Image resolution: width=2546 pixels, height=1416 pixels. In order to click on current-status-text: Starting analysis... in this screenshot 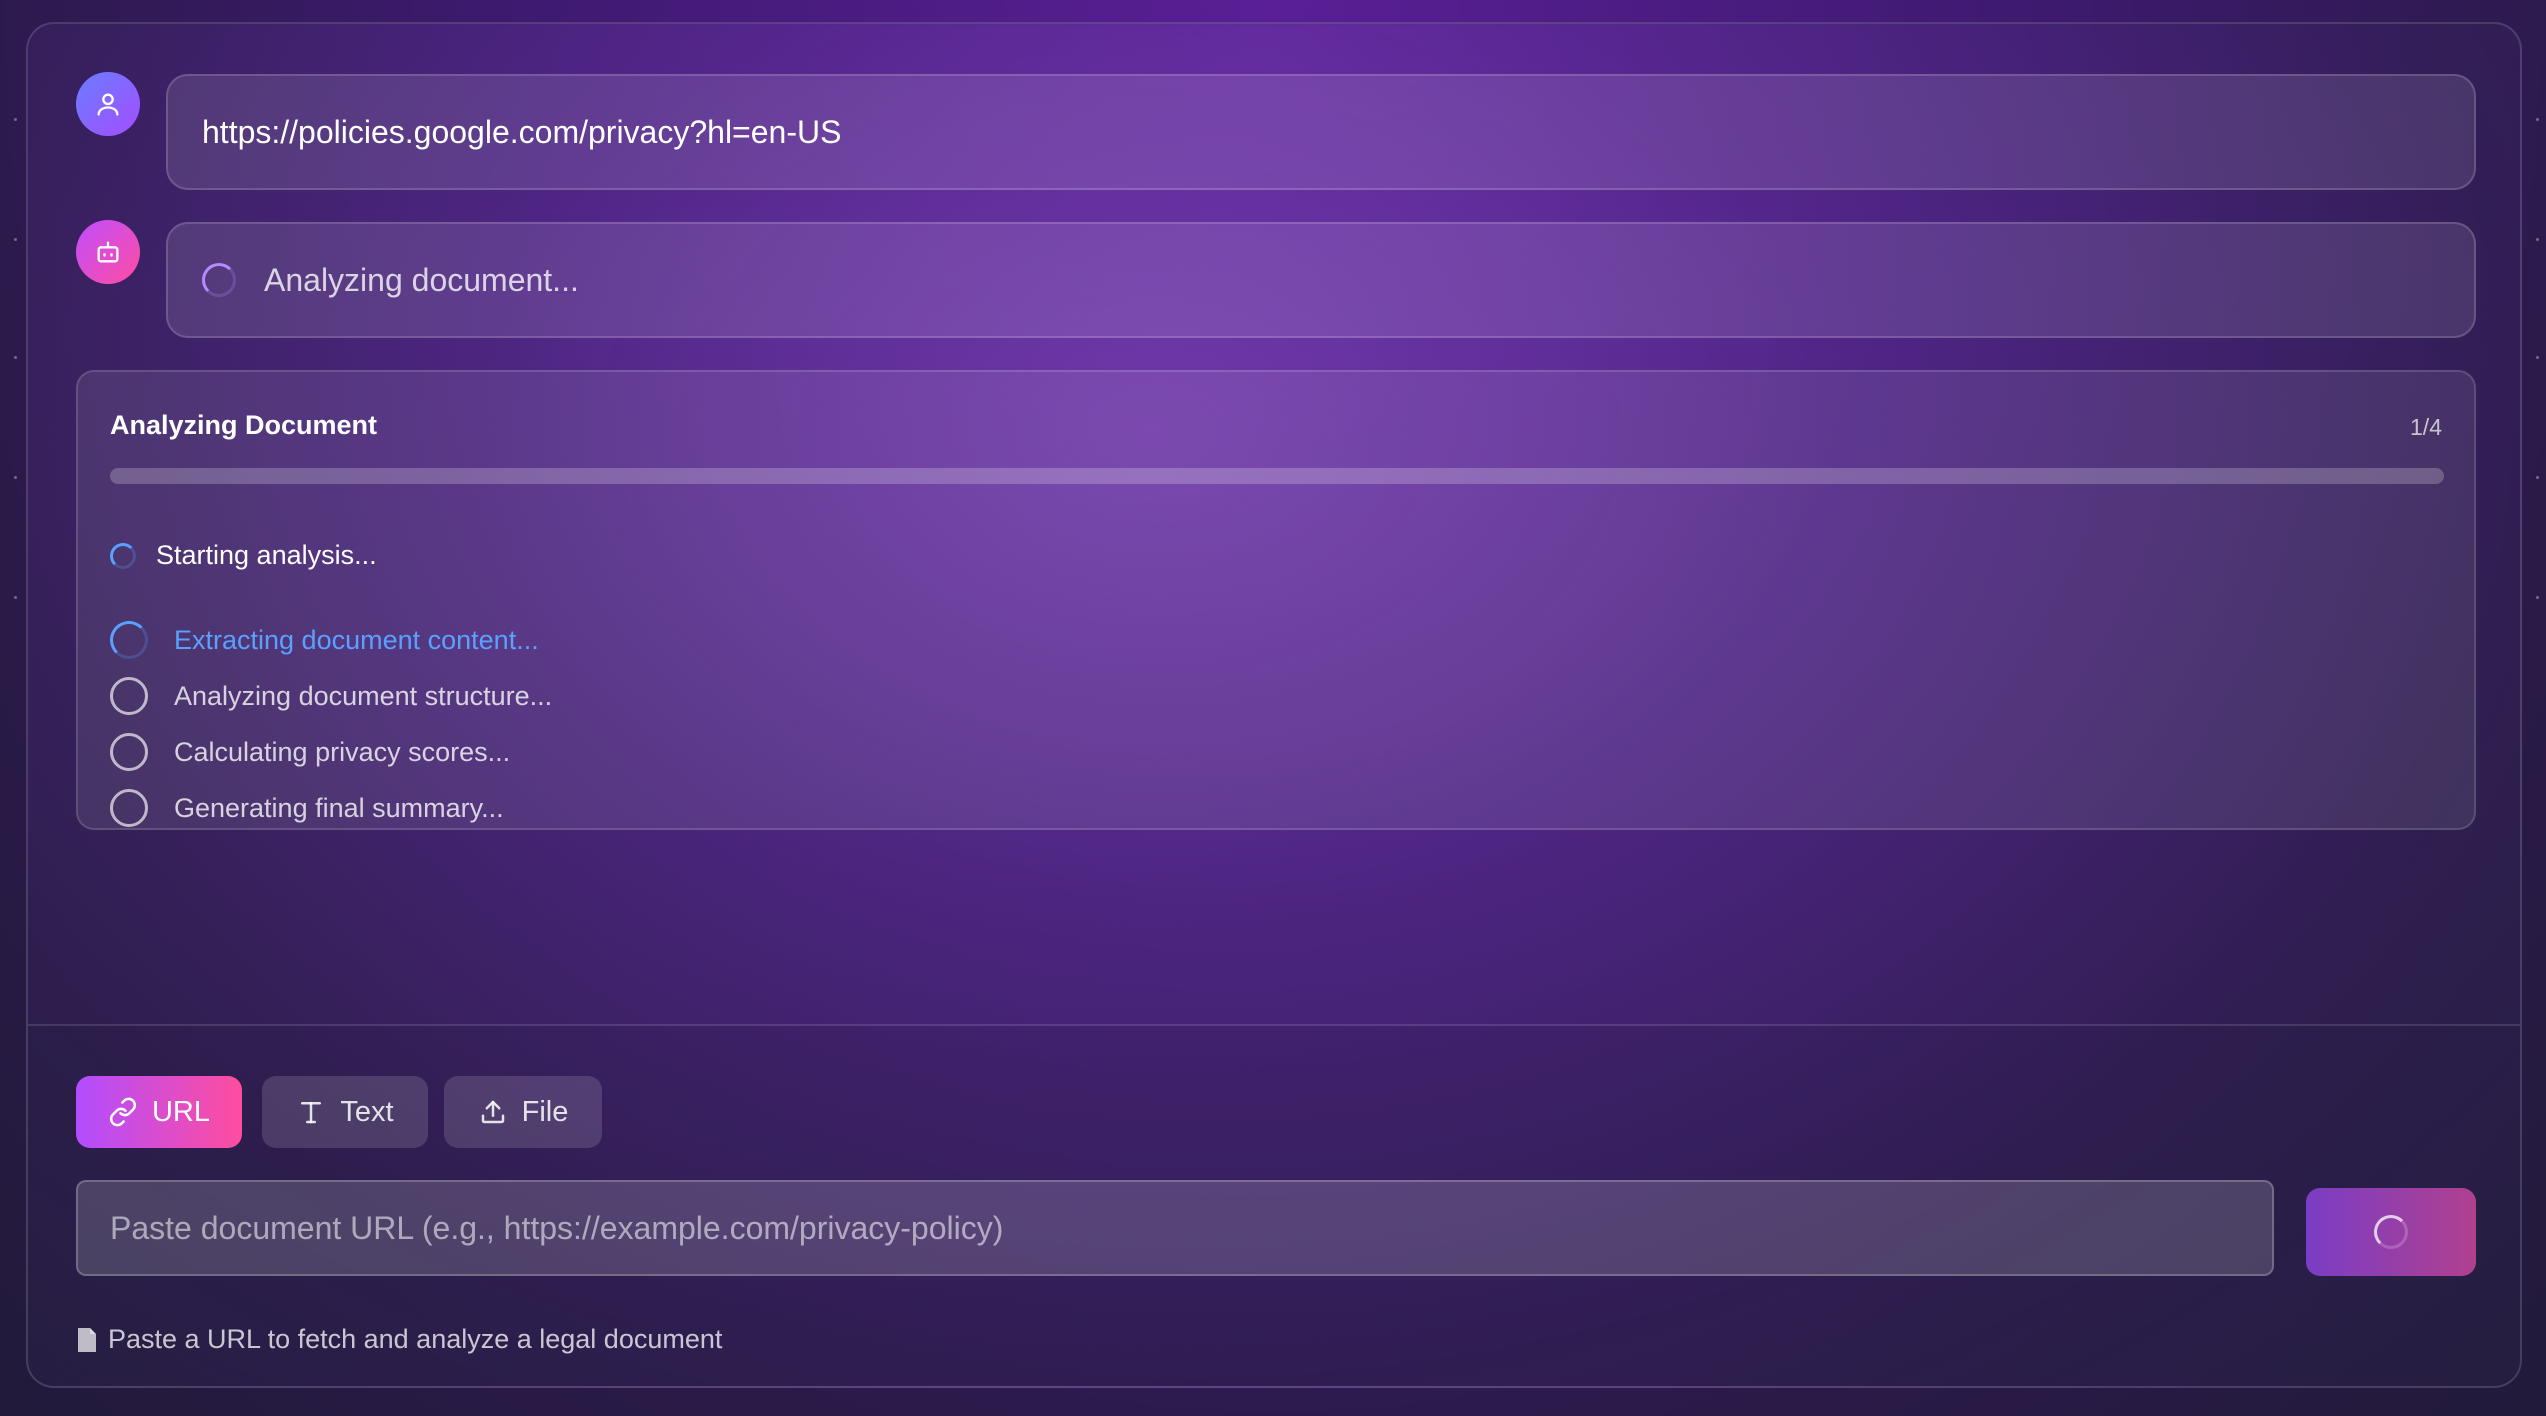, I will do `click(266, 555)`.